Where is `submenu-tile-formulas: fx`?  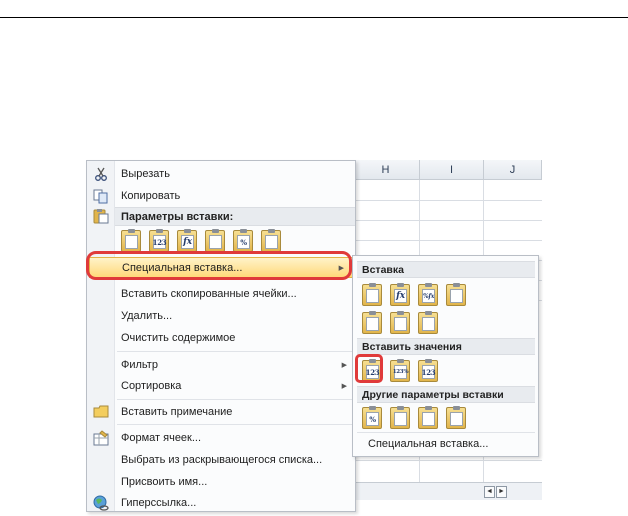
submenu-tile-formulas: fx is located at coordinates (400, 294).